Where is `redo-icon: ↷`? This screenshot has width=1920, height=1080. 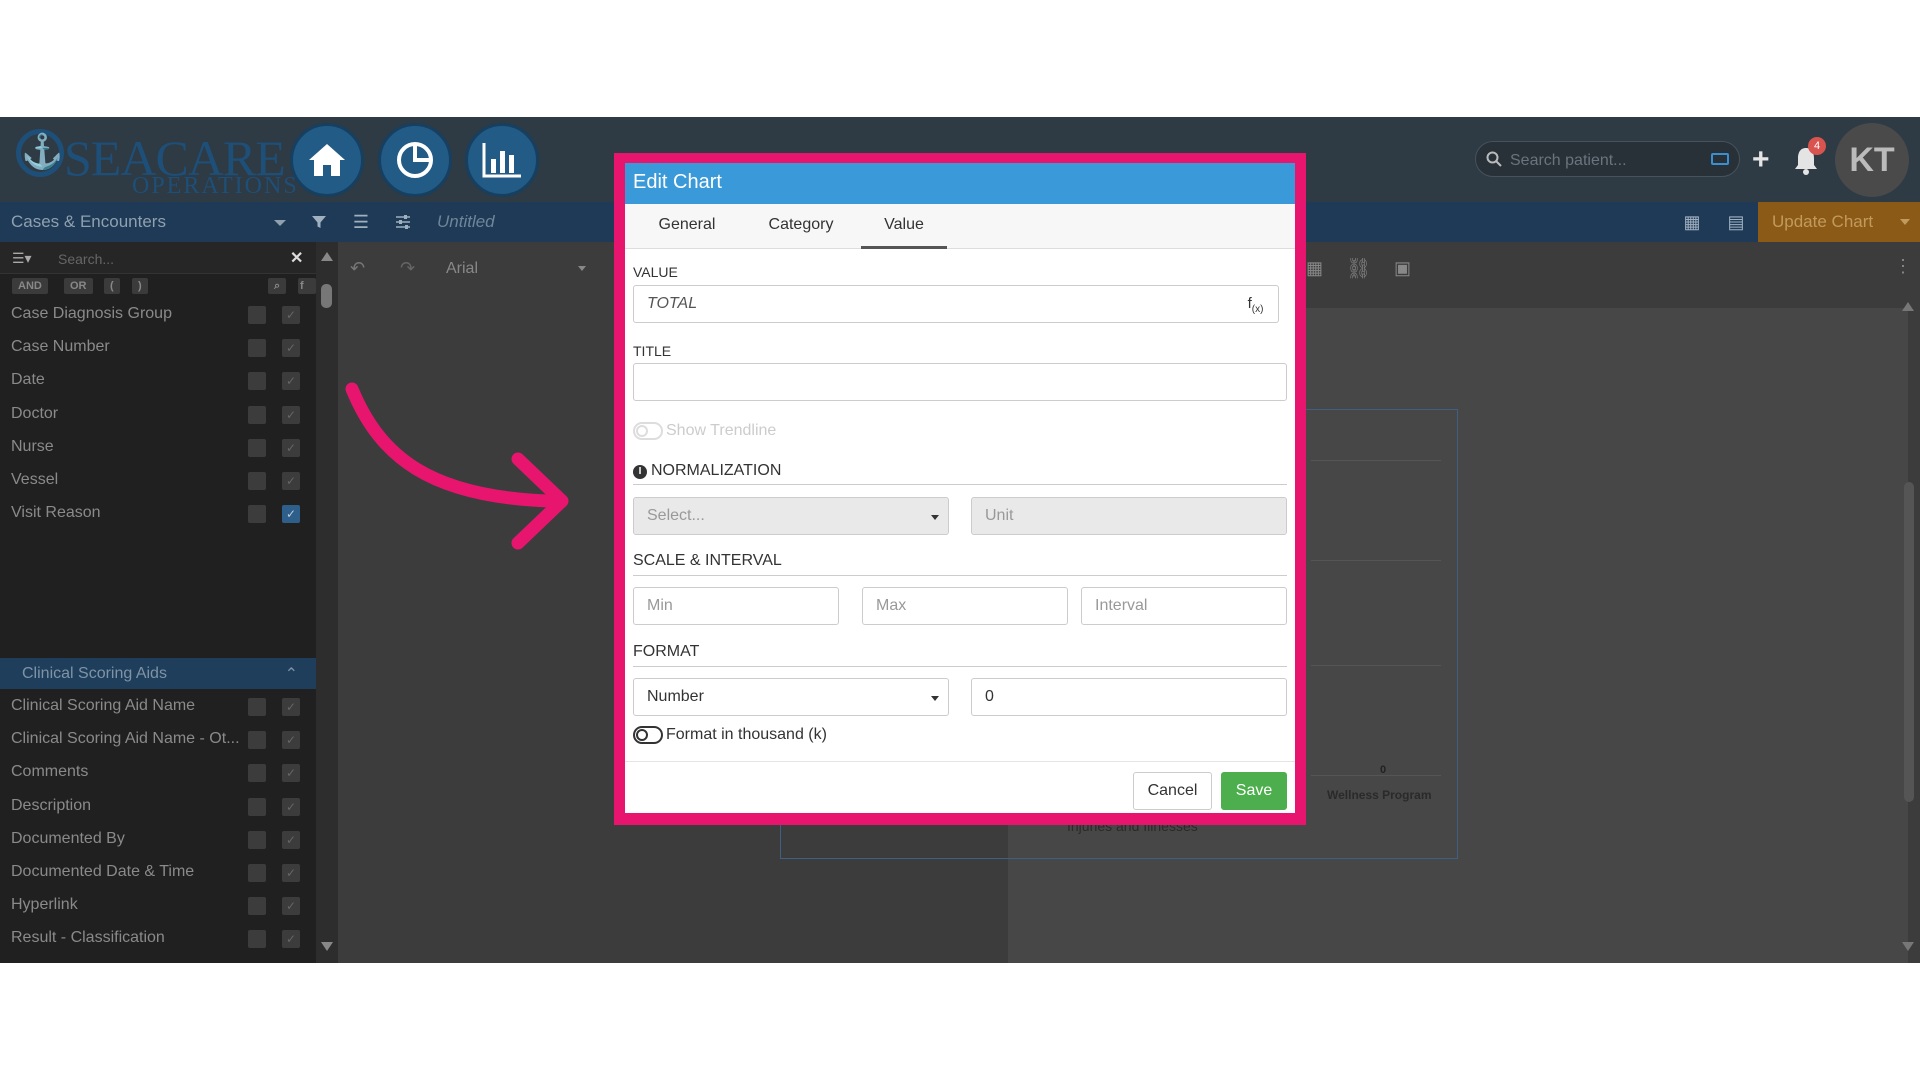
redo-icon: ↷ is located at coordinates (407, 268).